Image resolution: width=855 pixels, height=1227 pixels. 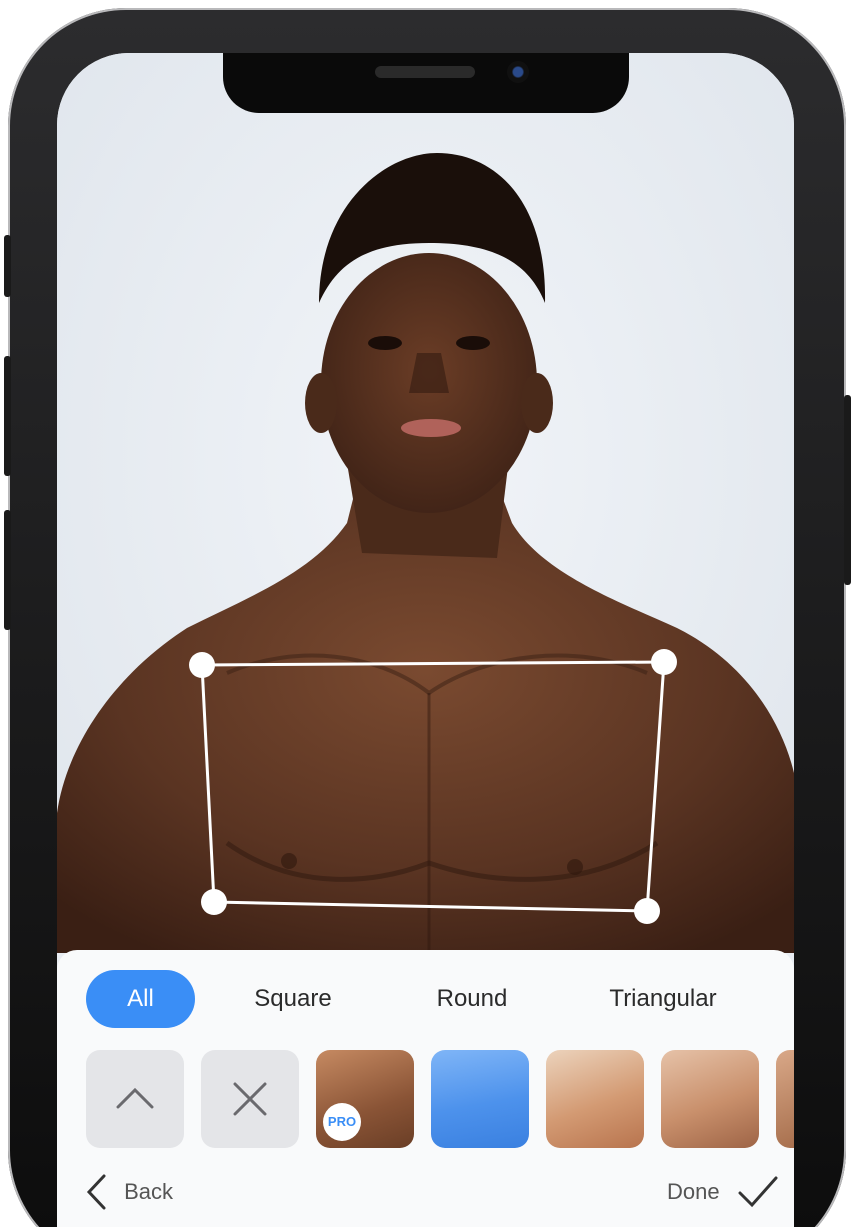 What do you see at coordinates (140, 999) in the screenshot?
I see `tab-all: All` at bounding box center [140, 999].